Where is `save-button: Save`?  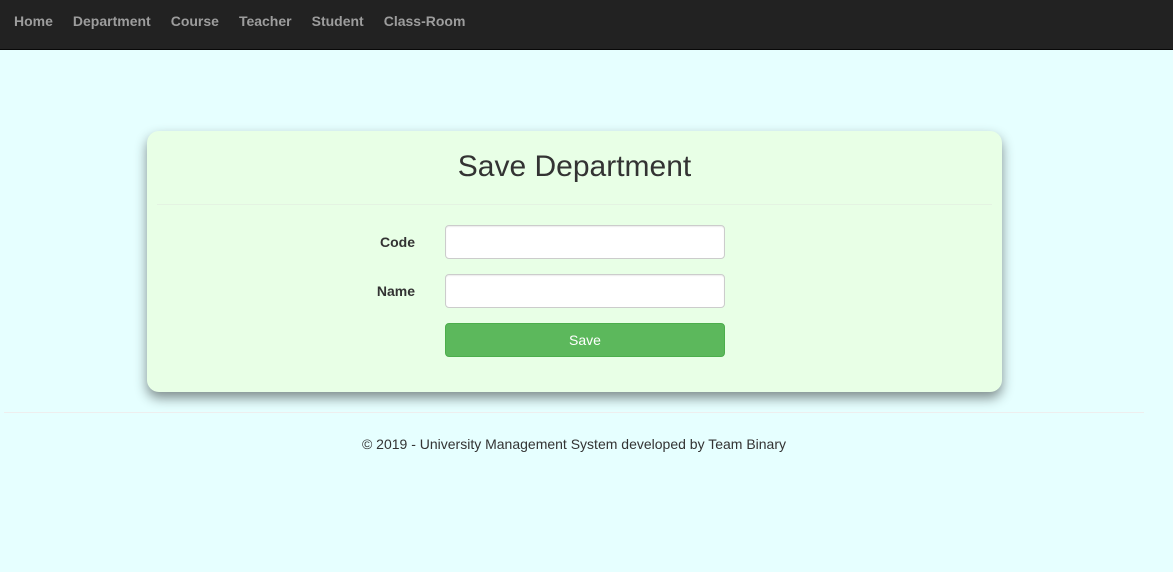 save-button: Save is located at coordinates (585, 340).